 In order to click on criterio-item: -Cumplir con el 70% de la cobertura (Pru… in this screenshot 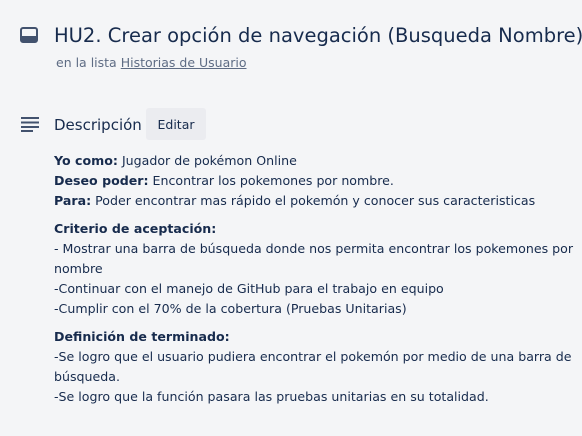, I will do `click(230, 308)`.